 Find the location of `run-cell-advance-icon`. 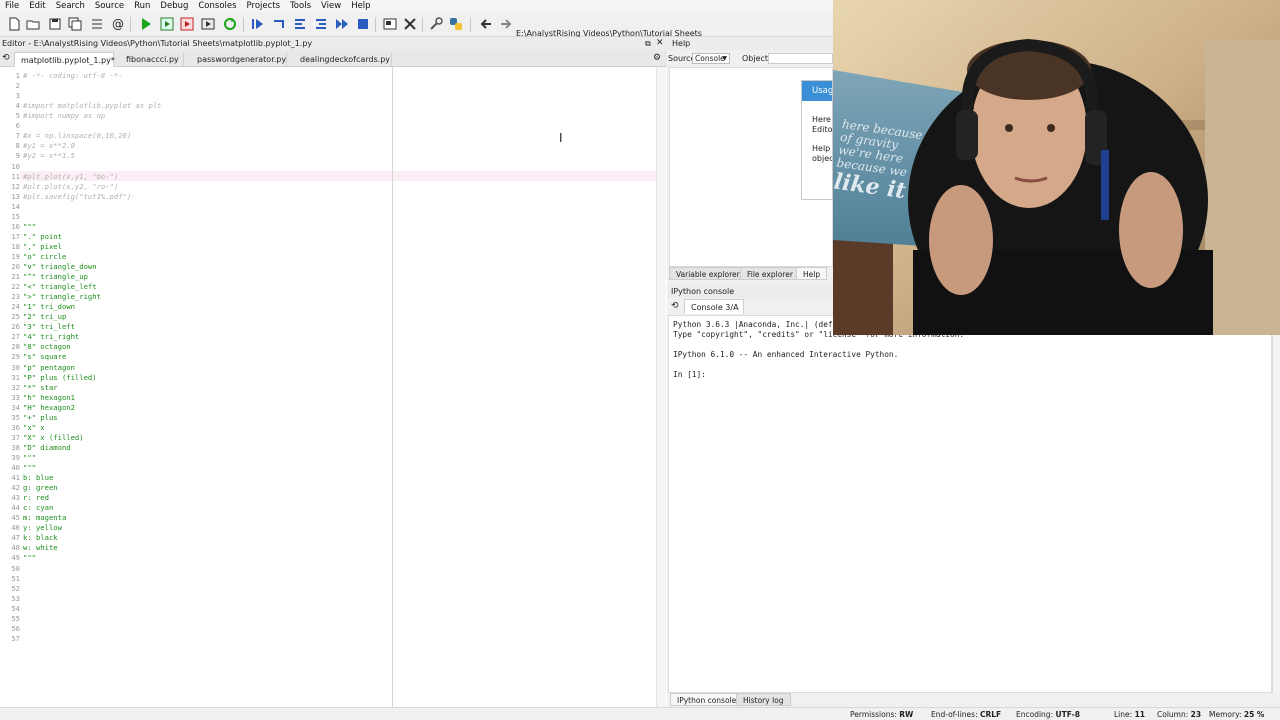

run-cell-advance-icon is located at coordinates (187, 24).